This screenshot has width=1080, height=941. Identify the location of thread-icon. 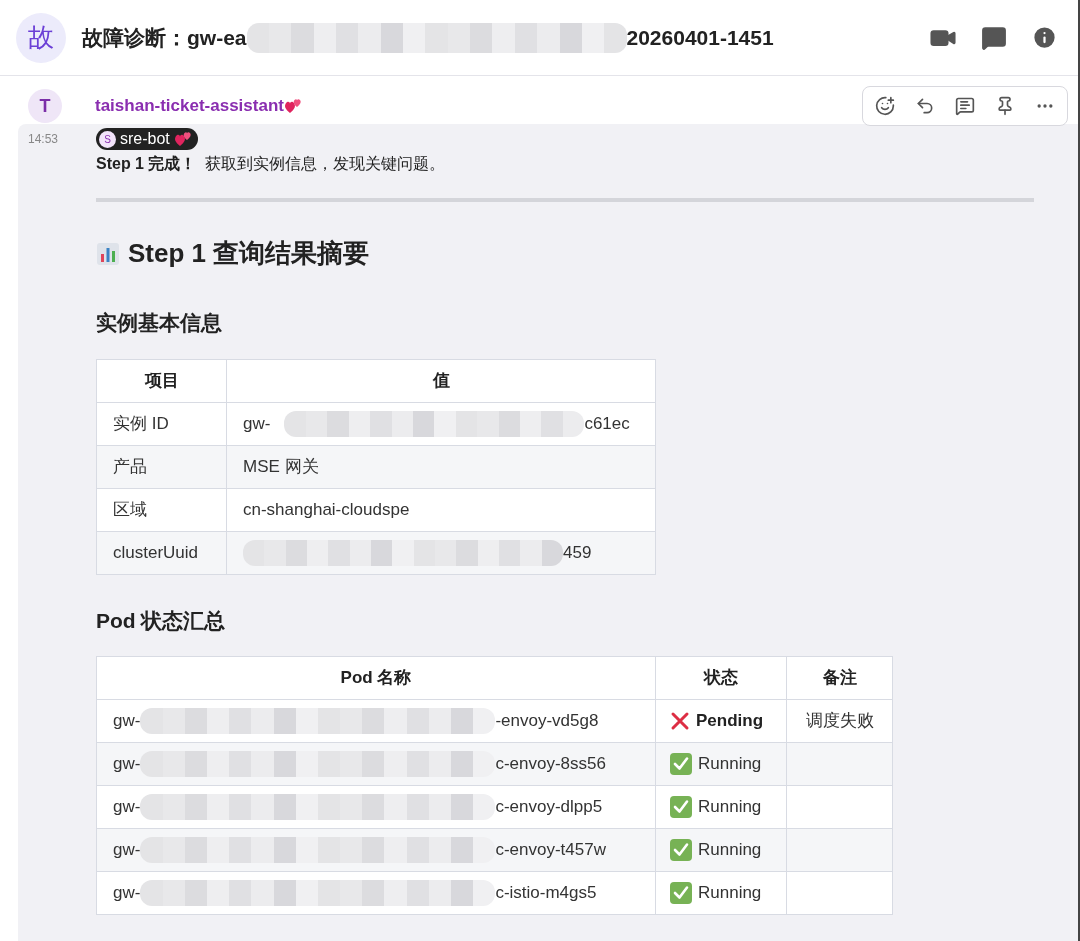
(965, 106).